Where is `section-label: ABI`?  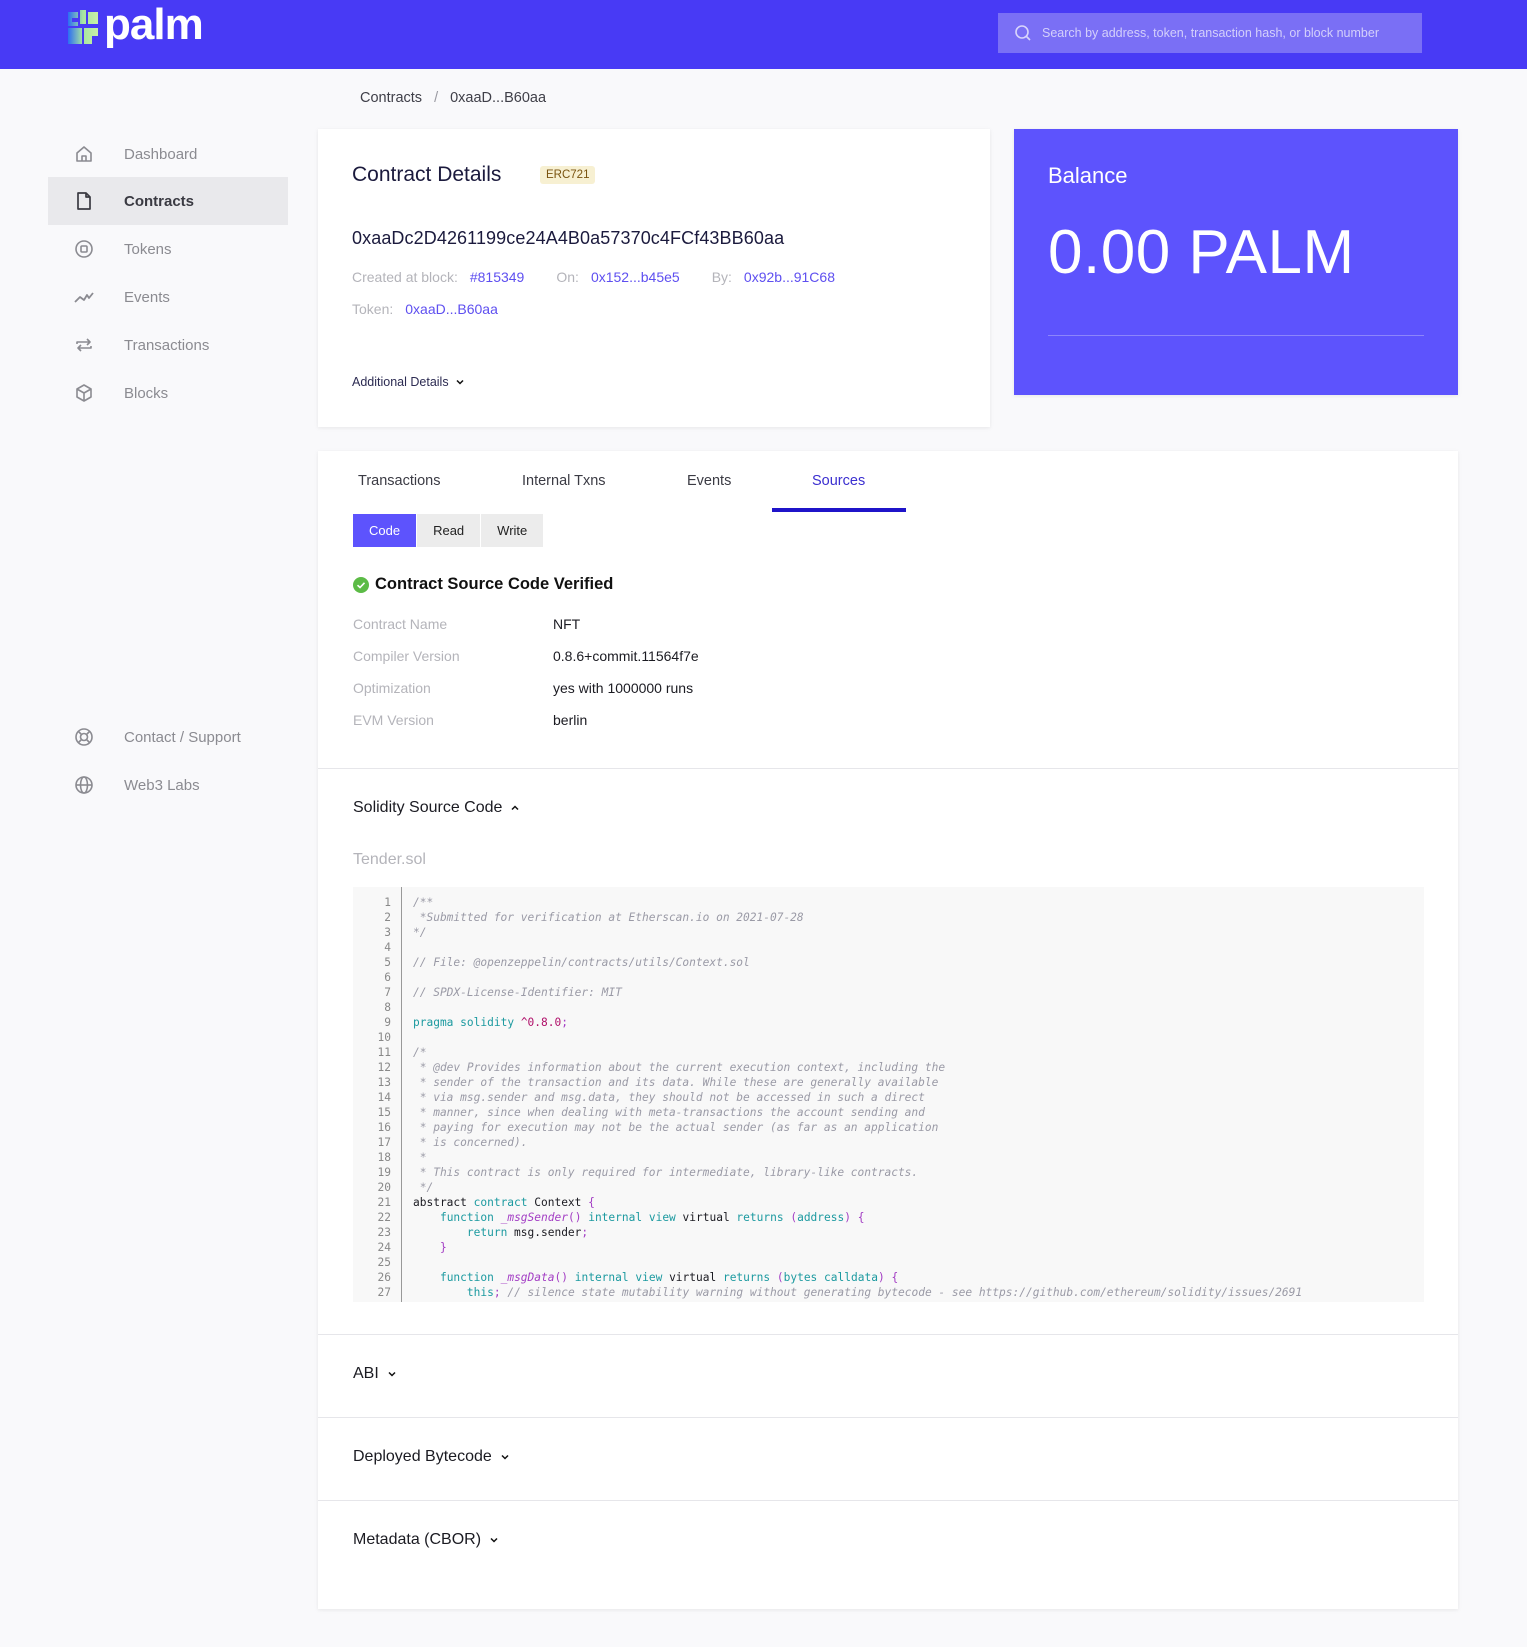
section-label: ABI is located at coordinates (366, 1373).